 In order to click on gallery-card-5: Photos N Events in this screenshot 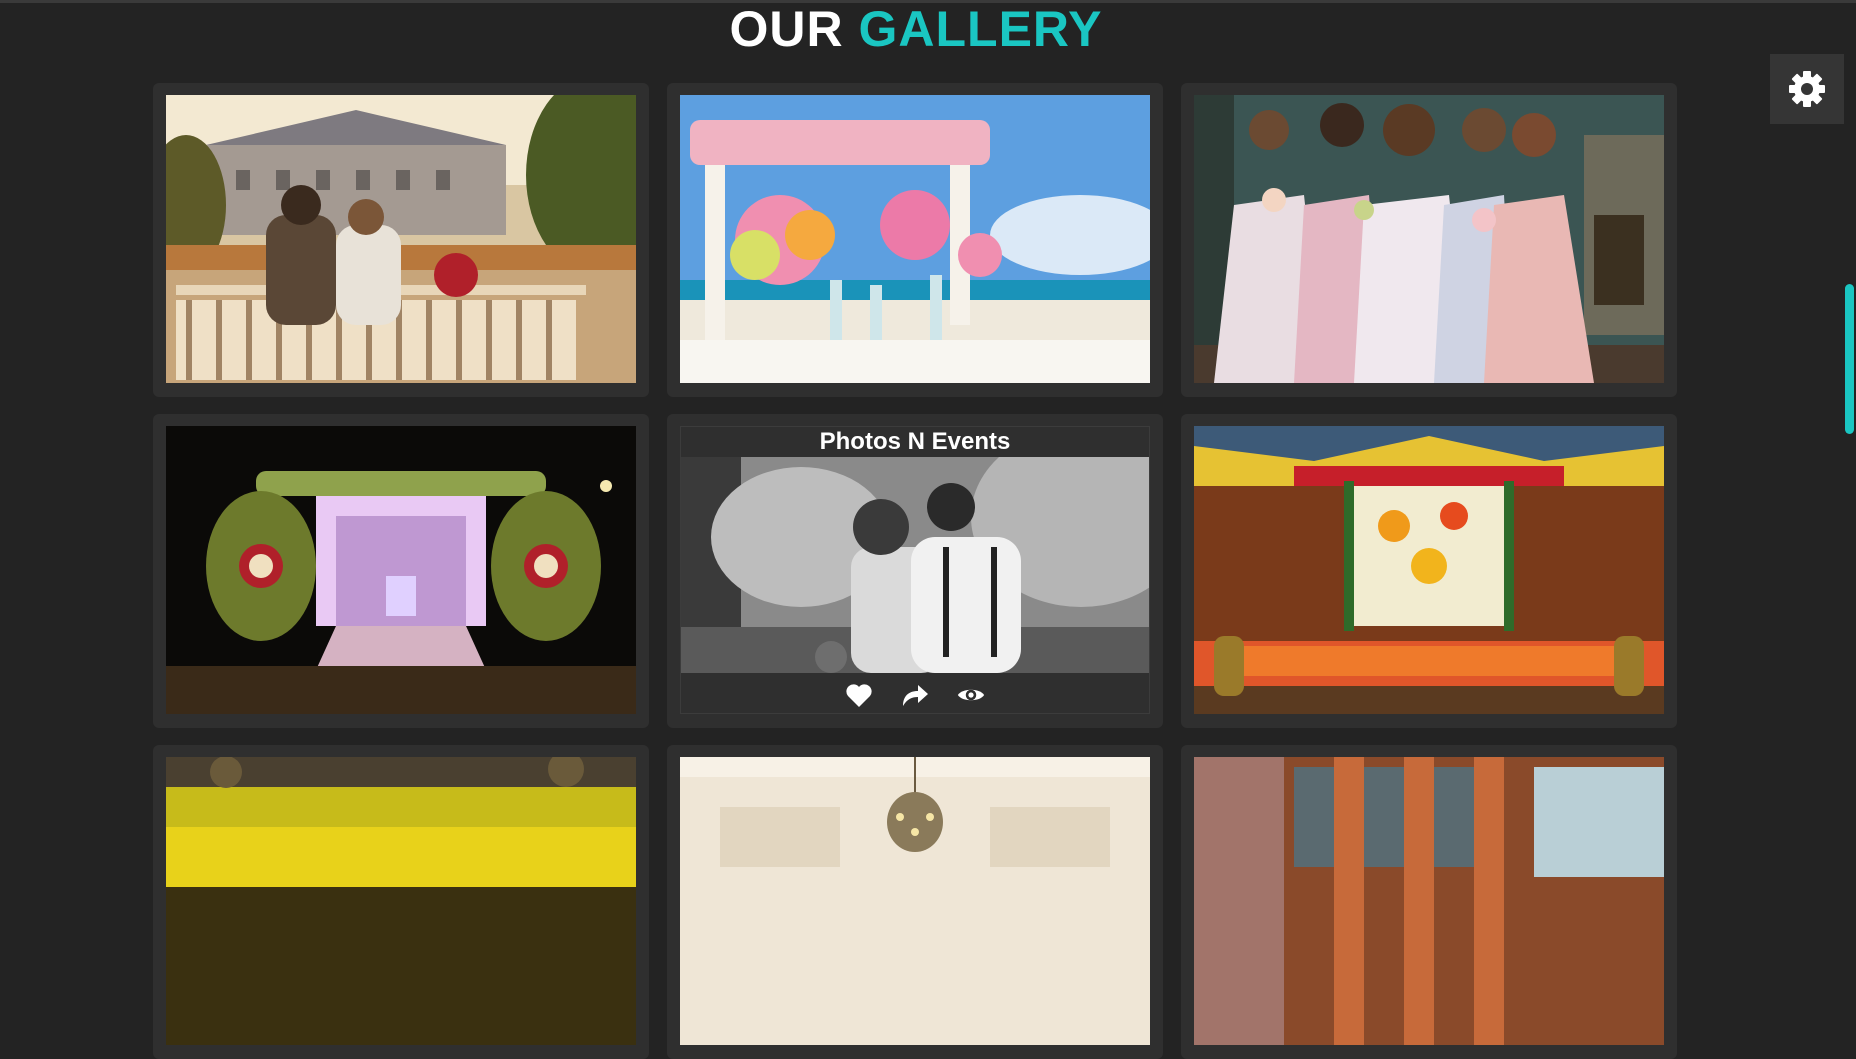, I will do `click(915, 571)`.